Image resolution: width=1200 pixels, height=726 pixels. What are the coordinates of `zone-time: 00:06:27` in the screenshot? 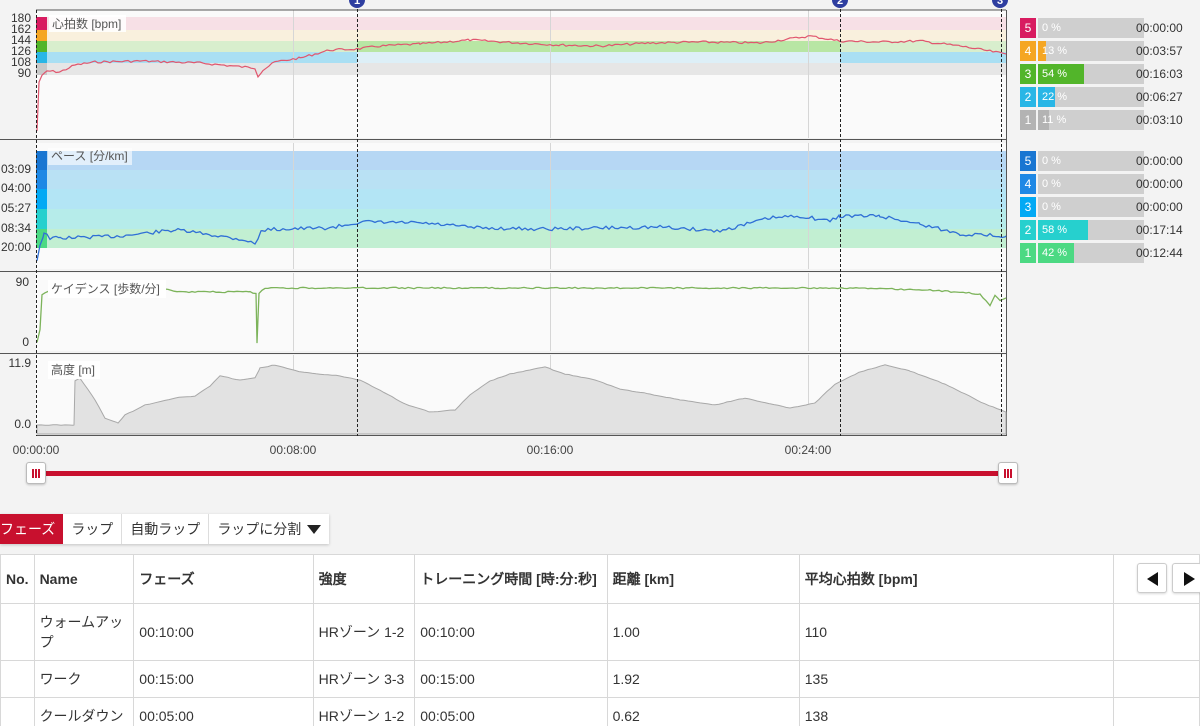 It's located at (1159, 97).